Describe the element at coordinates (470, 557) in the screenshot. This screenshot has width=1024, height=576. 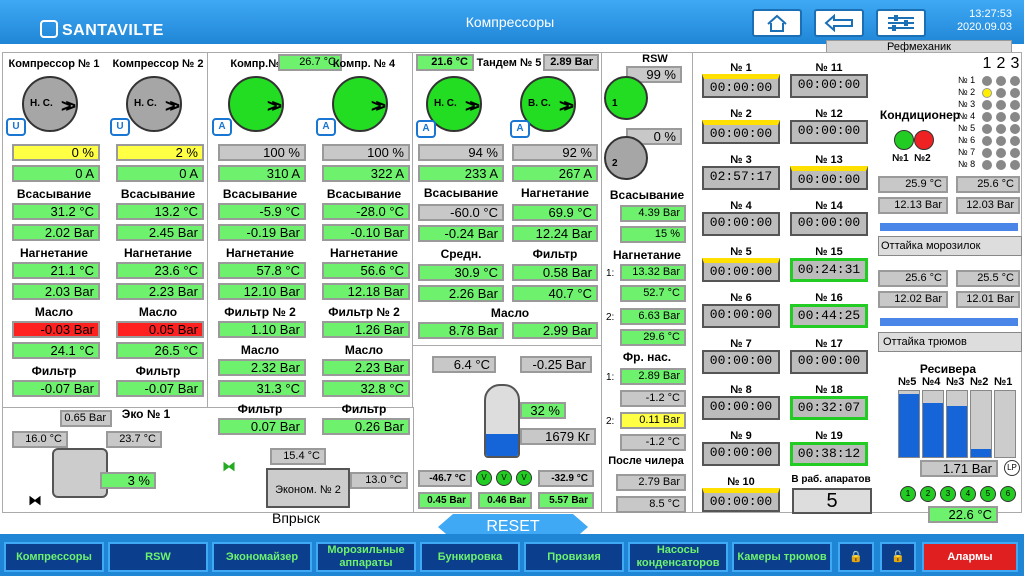
I see `nav-button: Бункировка` at that location.